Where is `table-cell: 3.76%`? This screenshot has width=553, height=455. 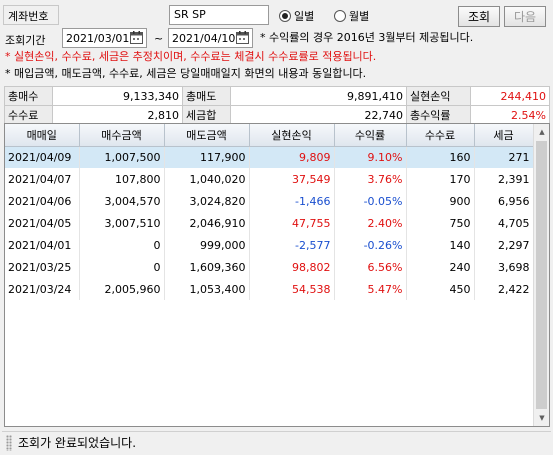
table-cell: 3.76% is located at coordinates (370, 179).